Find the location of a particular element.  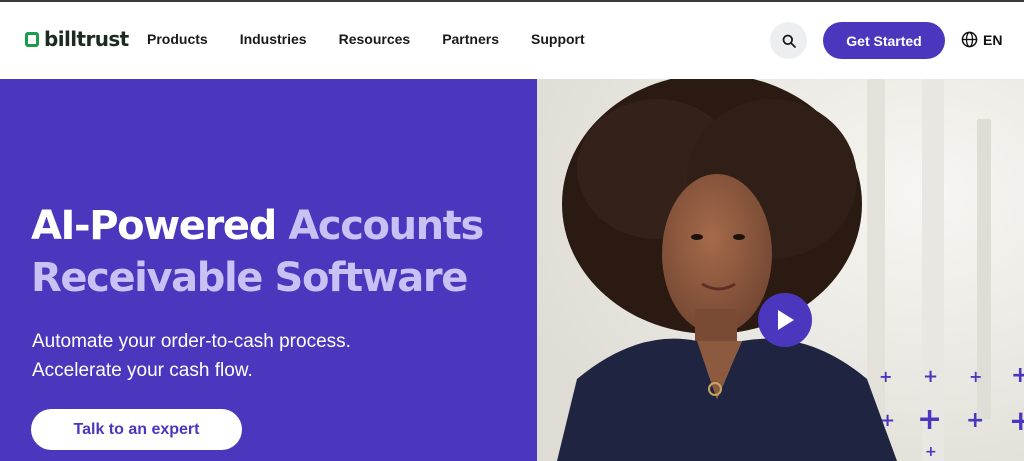

hero-headline: AI-Powered Accounts Receivable Software is located at coordinates (281, 252).